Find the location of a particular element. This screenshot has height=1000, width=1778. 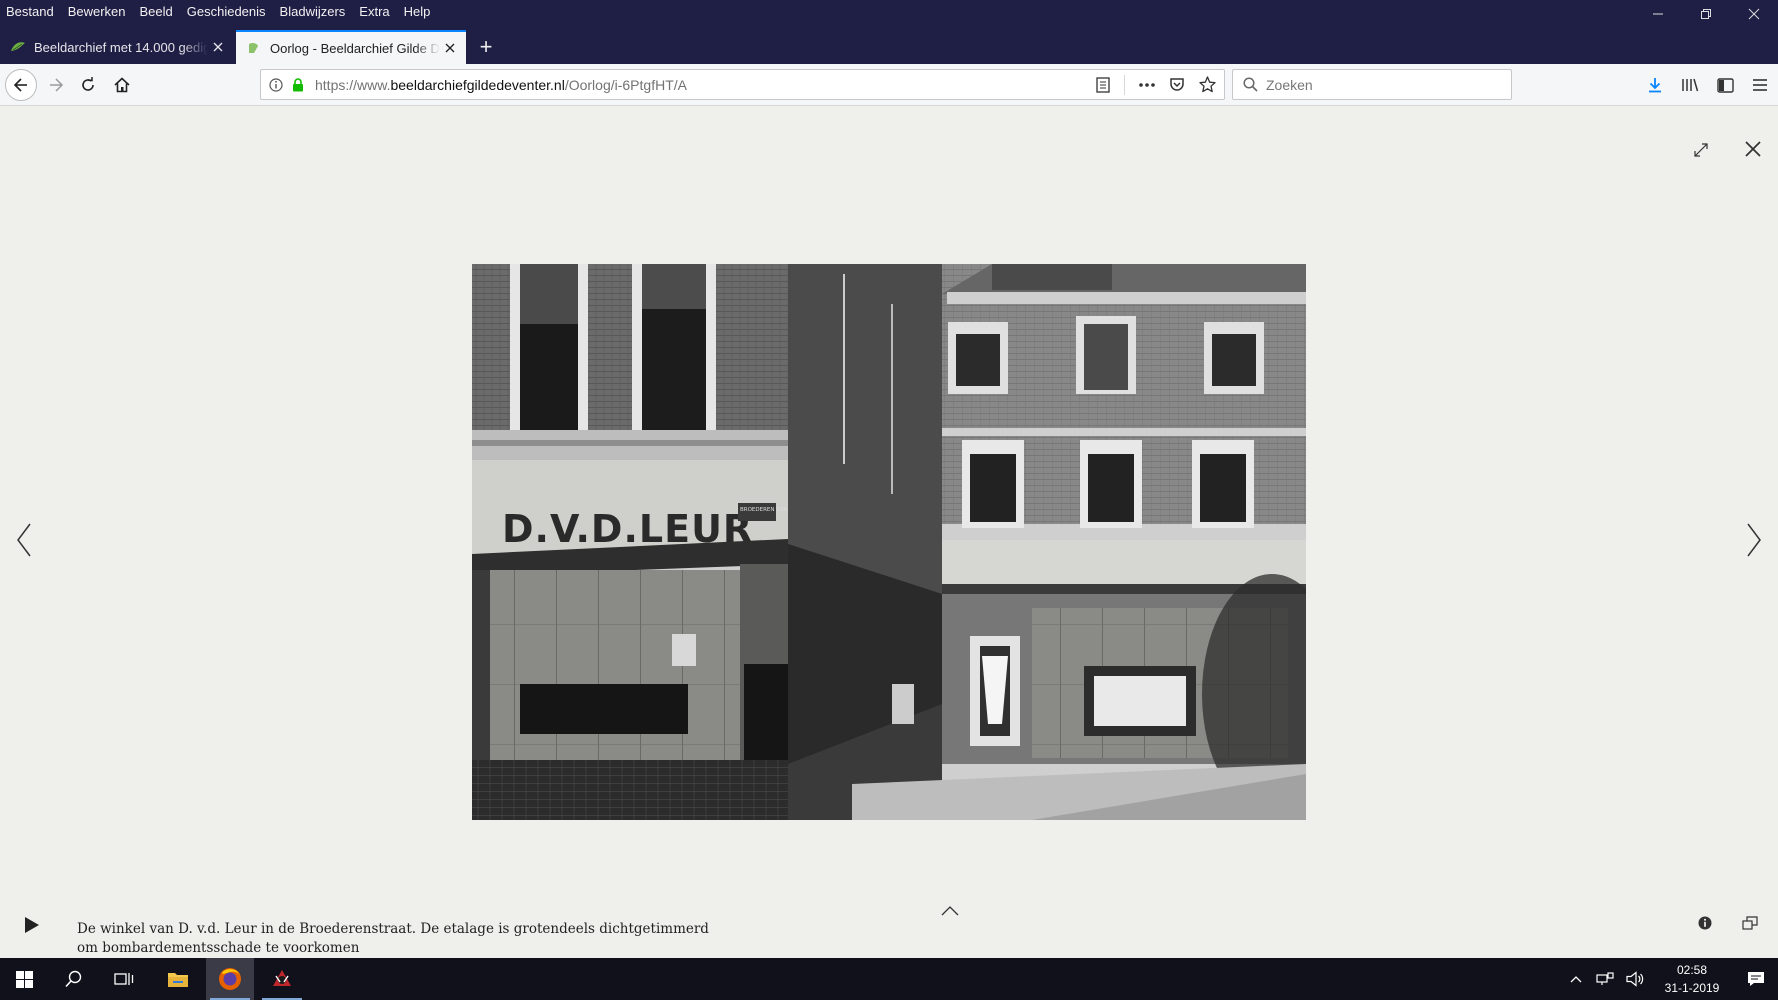

window-controls is located at coordinates (1706, 14).